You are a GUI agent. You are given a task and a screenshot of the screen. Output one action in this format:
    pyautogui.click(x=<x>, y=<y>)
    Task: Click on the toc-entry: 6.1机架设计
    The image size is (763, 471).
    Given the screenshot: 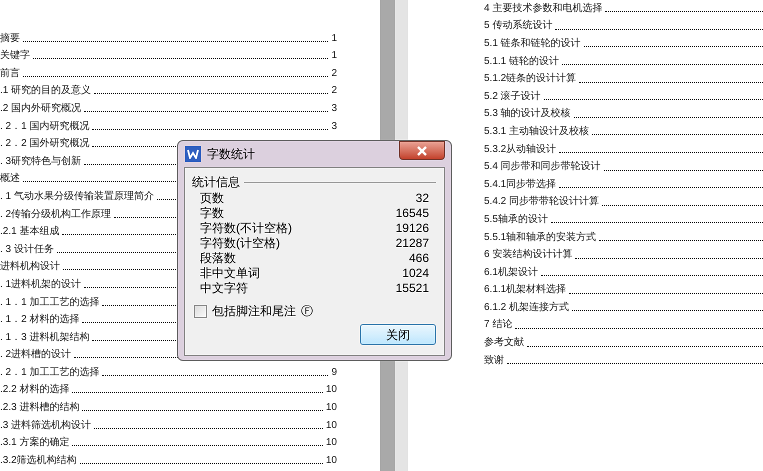 What is the action you would take?
    pyautogui.click(x=511, y=272)
    